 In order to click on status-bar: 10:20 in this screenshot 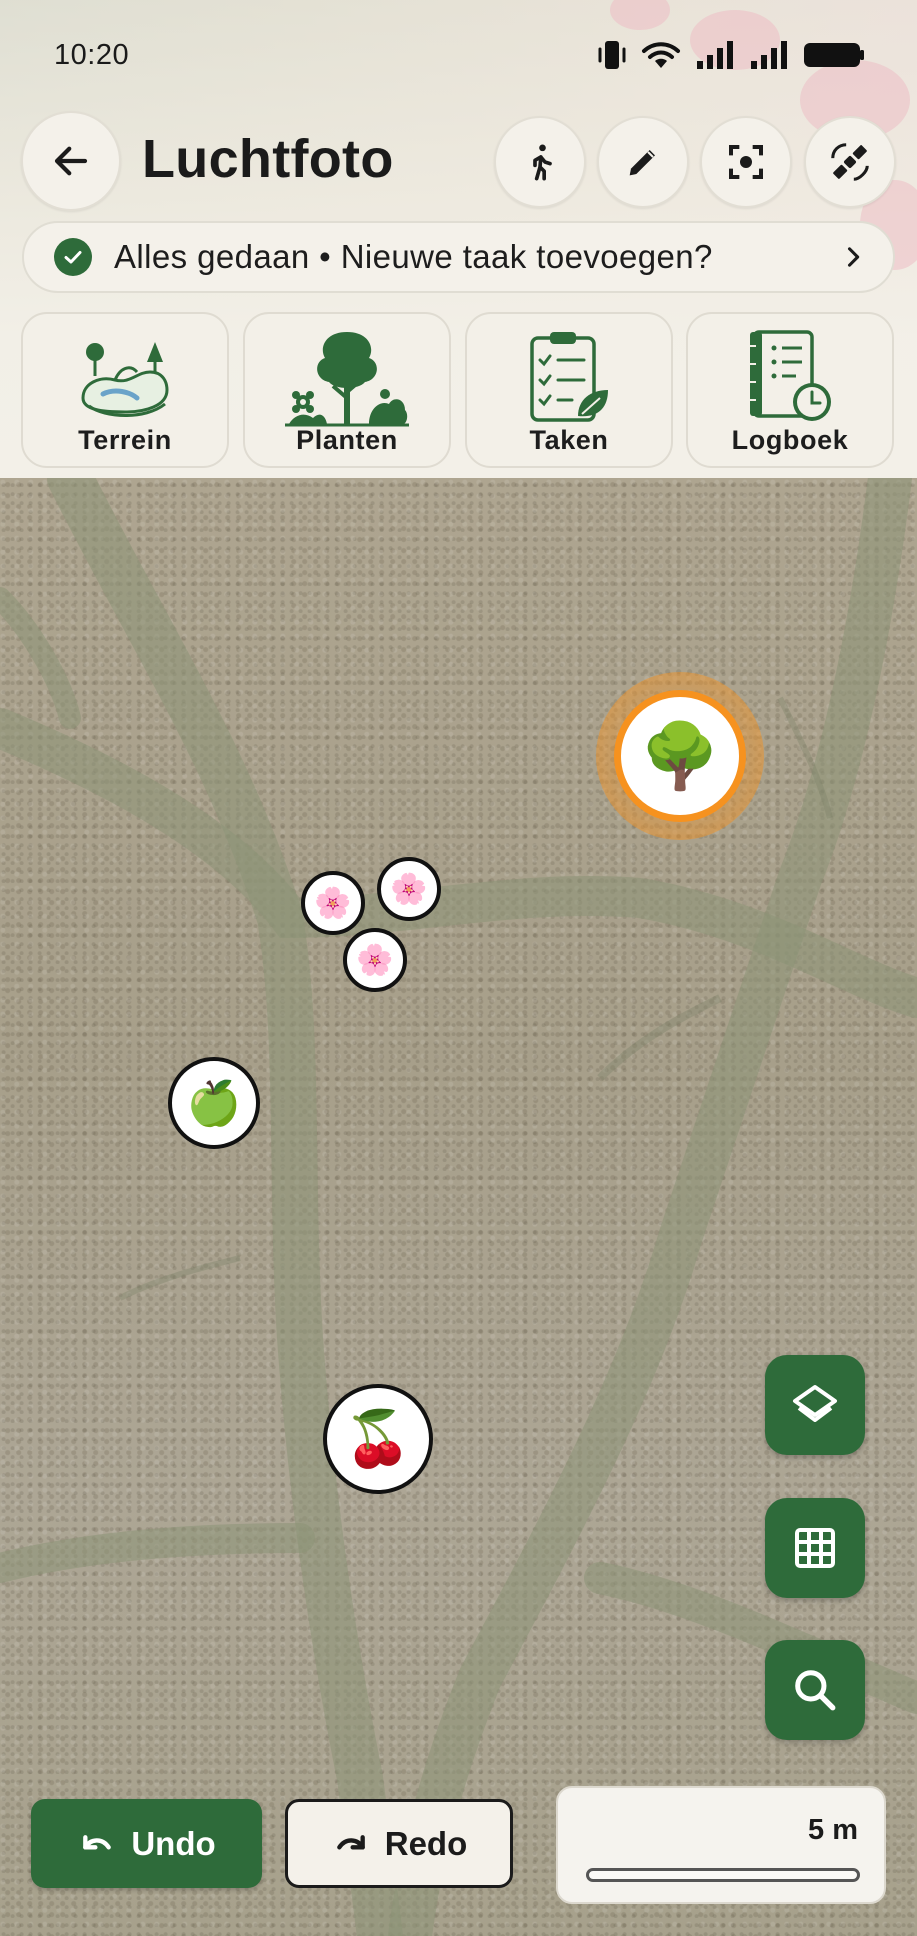, I will do `click(458, 55)`.